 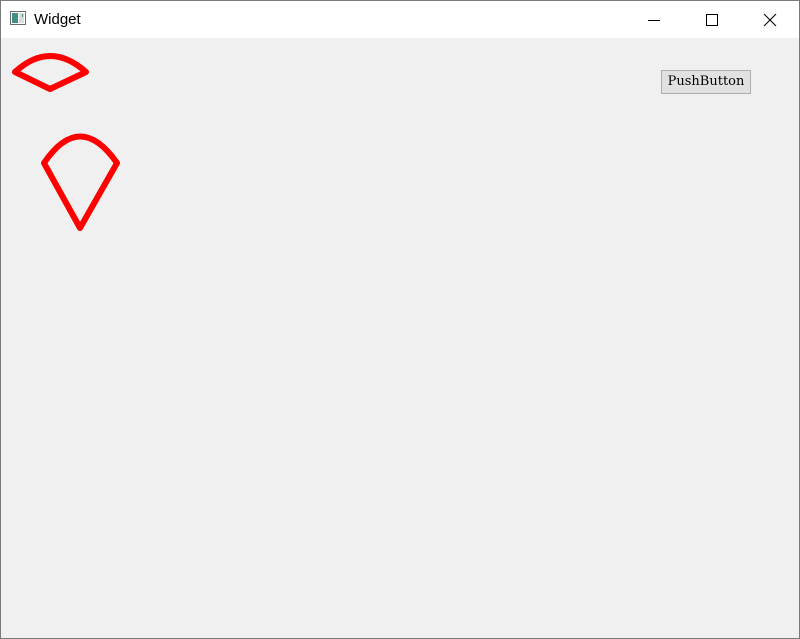 What do you see at coordinates (50, 72) in the screenshot?
I see `red-chord-shape` at bounding box center [50, 72].